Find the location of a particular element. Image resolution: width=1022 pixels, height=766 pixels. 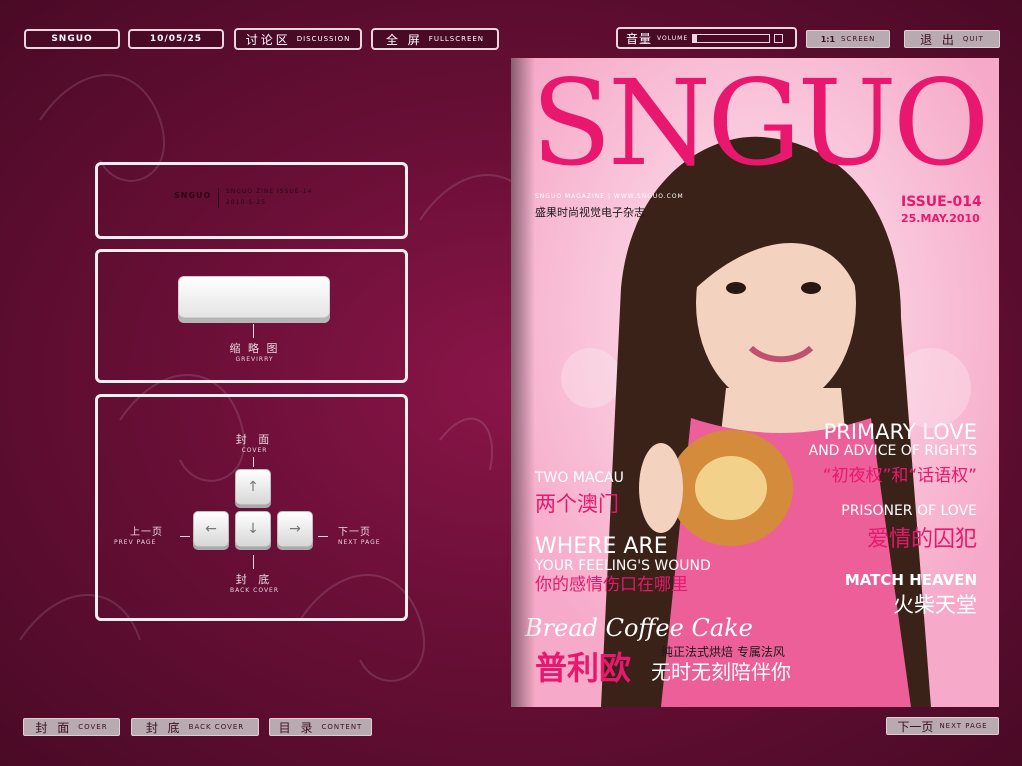

volume-label-zh: 音量 is located at coordinates (639, 38).